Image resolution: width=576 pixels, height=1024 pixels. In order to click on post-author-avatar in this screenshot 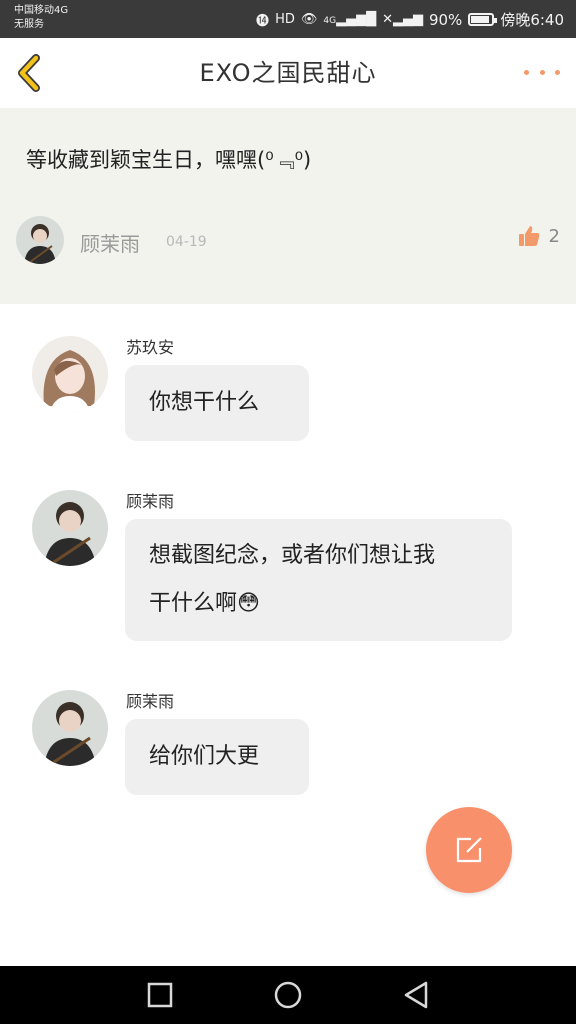, I will do `click(40, 240)`.